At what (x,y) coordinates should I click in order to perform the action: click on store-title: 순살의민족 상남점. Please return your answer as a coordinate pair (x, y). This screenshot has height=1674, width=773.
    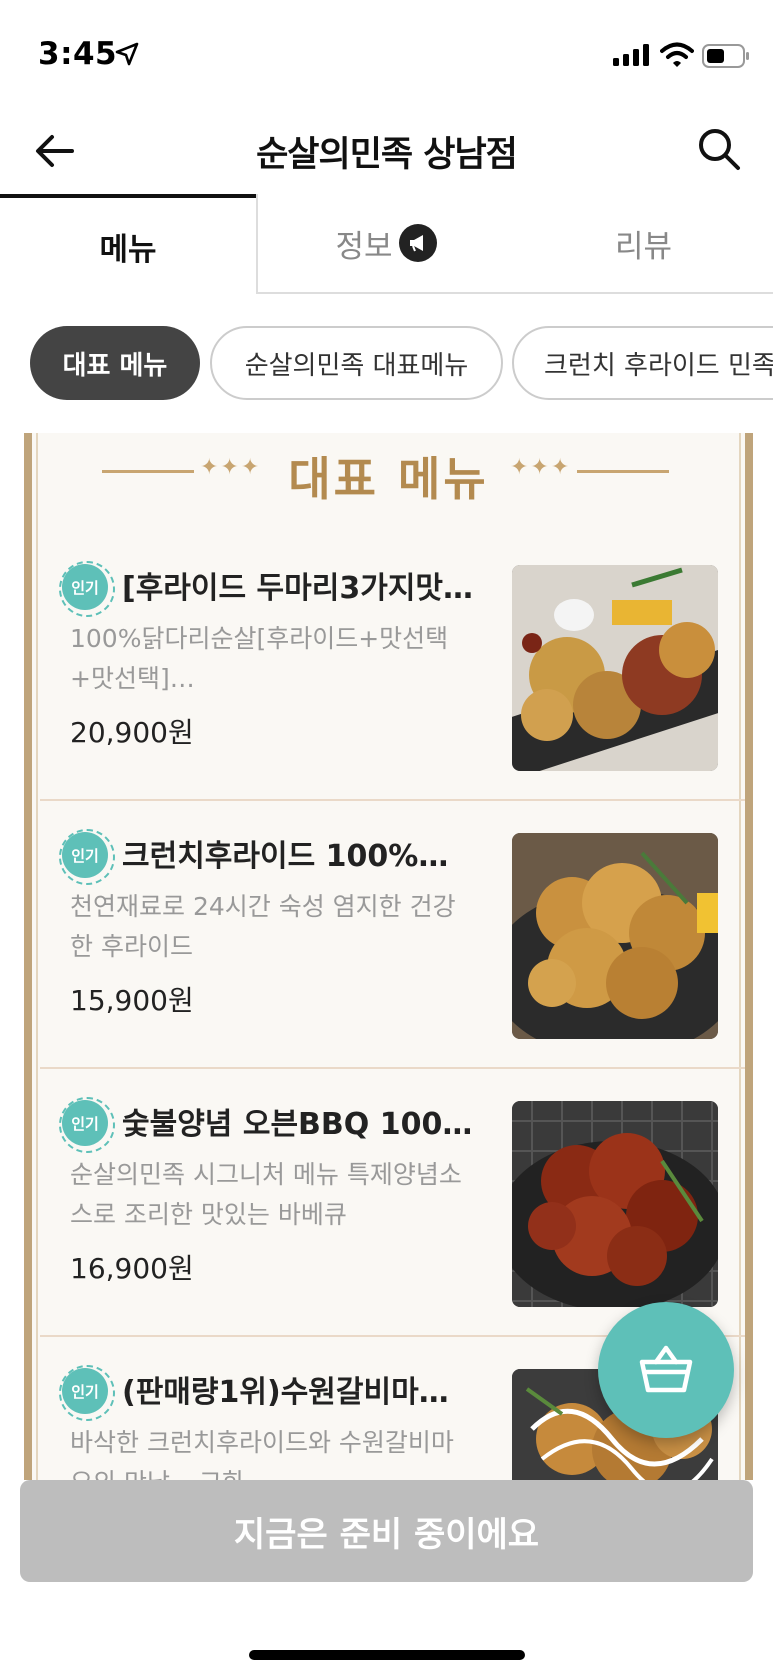
    Looking at the image, I should click on (387, 155).